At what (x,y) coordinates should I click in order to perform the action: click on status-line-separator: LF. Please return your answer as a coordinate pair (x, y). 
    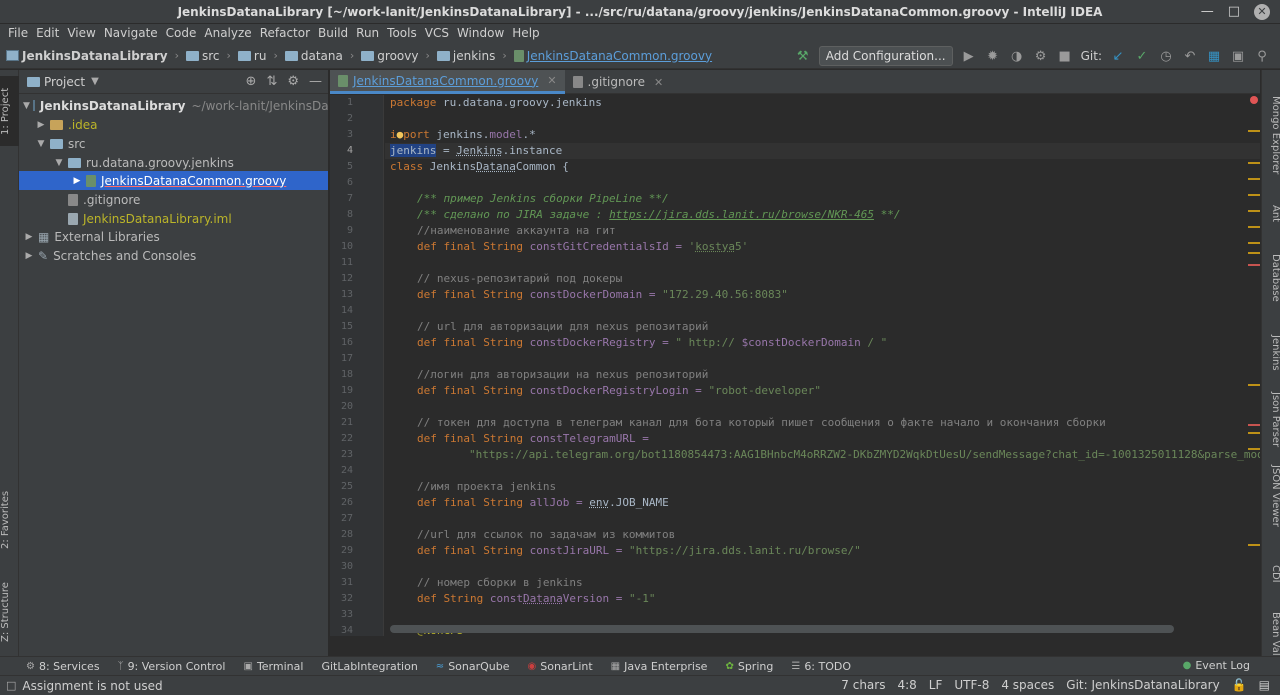
    Looking at the image, I should click on (936, 685).